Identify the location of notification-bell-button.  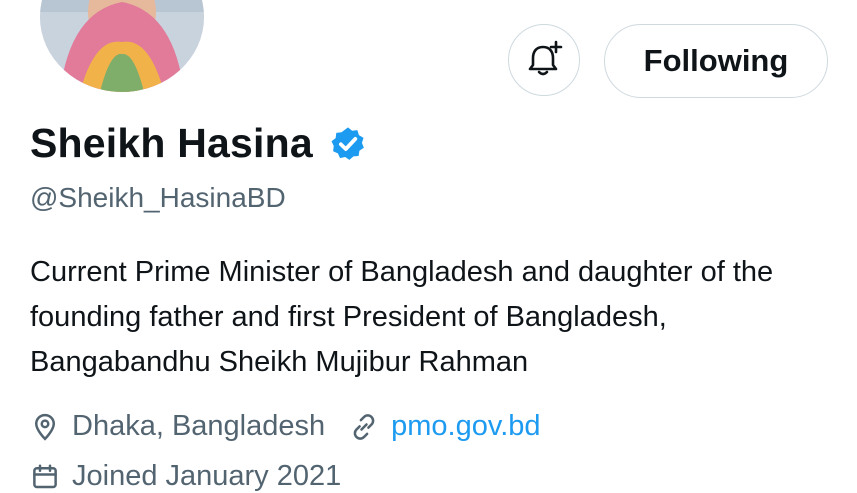
(544, 60).